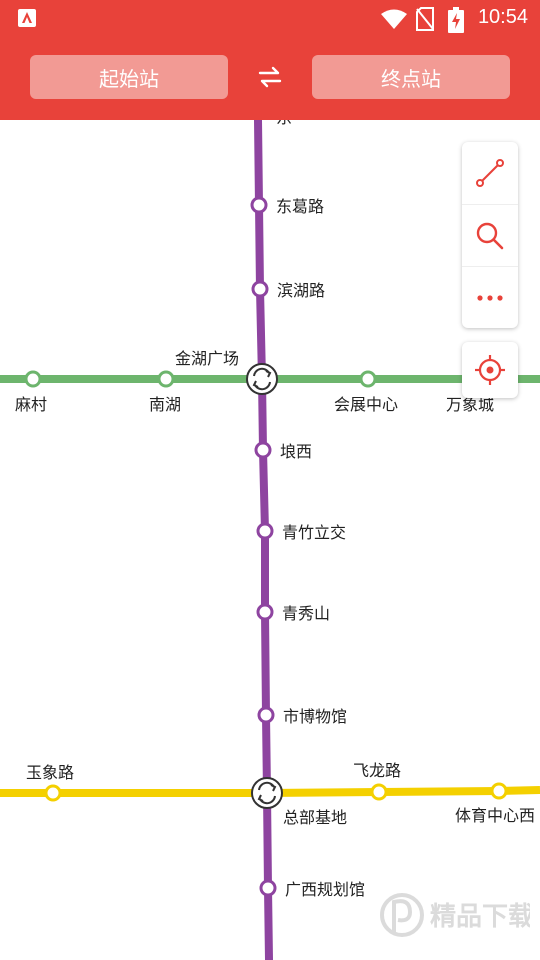 The image size is (540, 960). Describe the element at coordinates (270, 19) in the screenshot. I see `status-bar: 10:54` at that location.